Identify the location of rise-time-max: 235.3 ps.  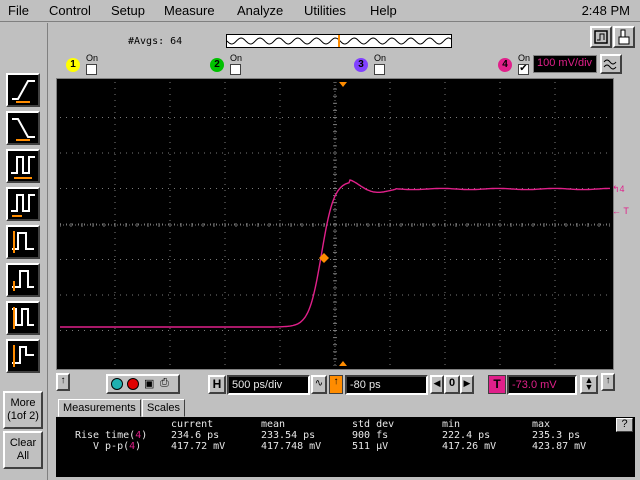
(556, 435).